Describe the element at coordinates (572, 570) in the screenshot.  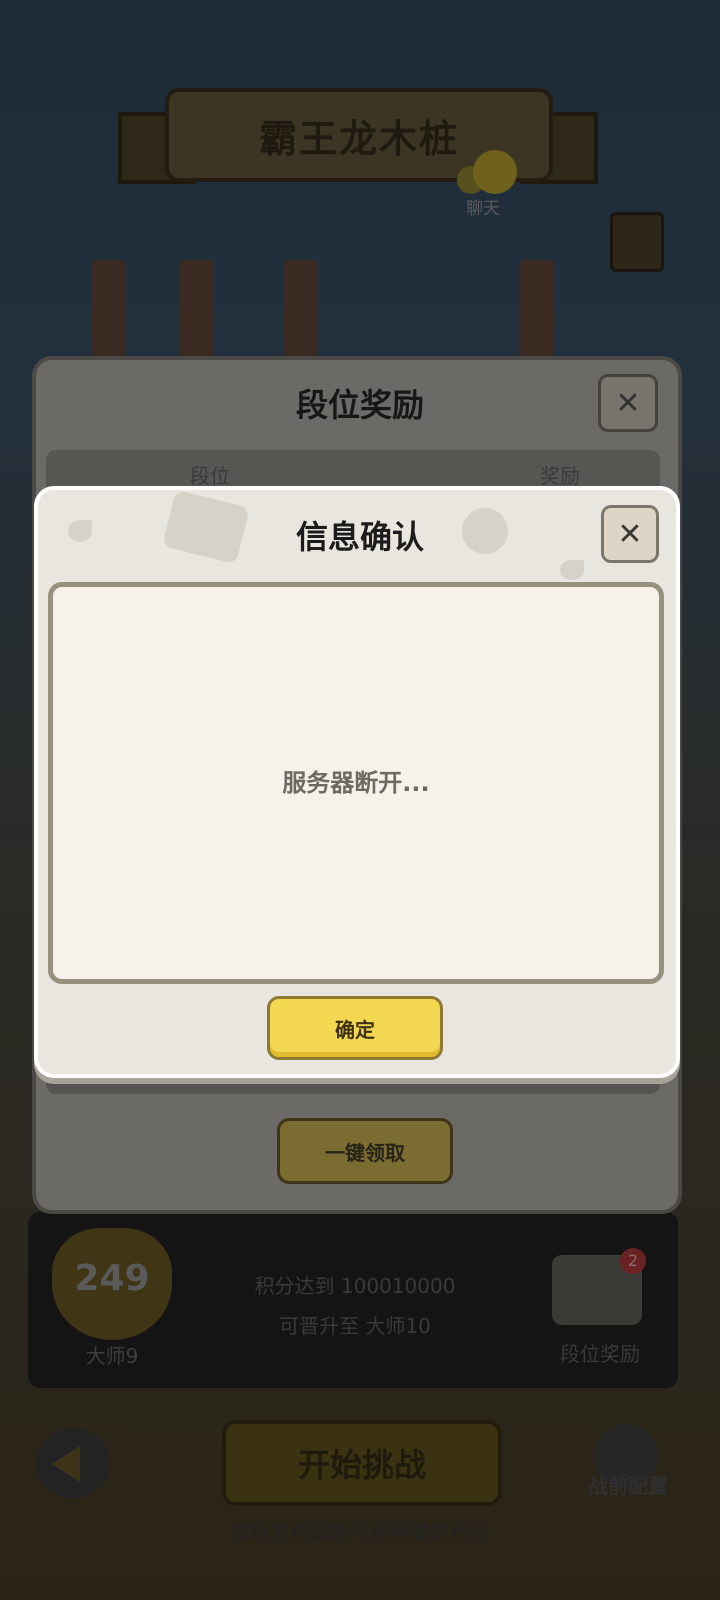
I see `decorative-shape` at that location.